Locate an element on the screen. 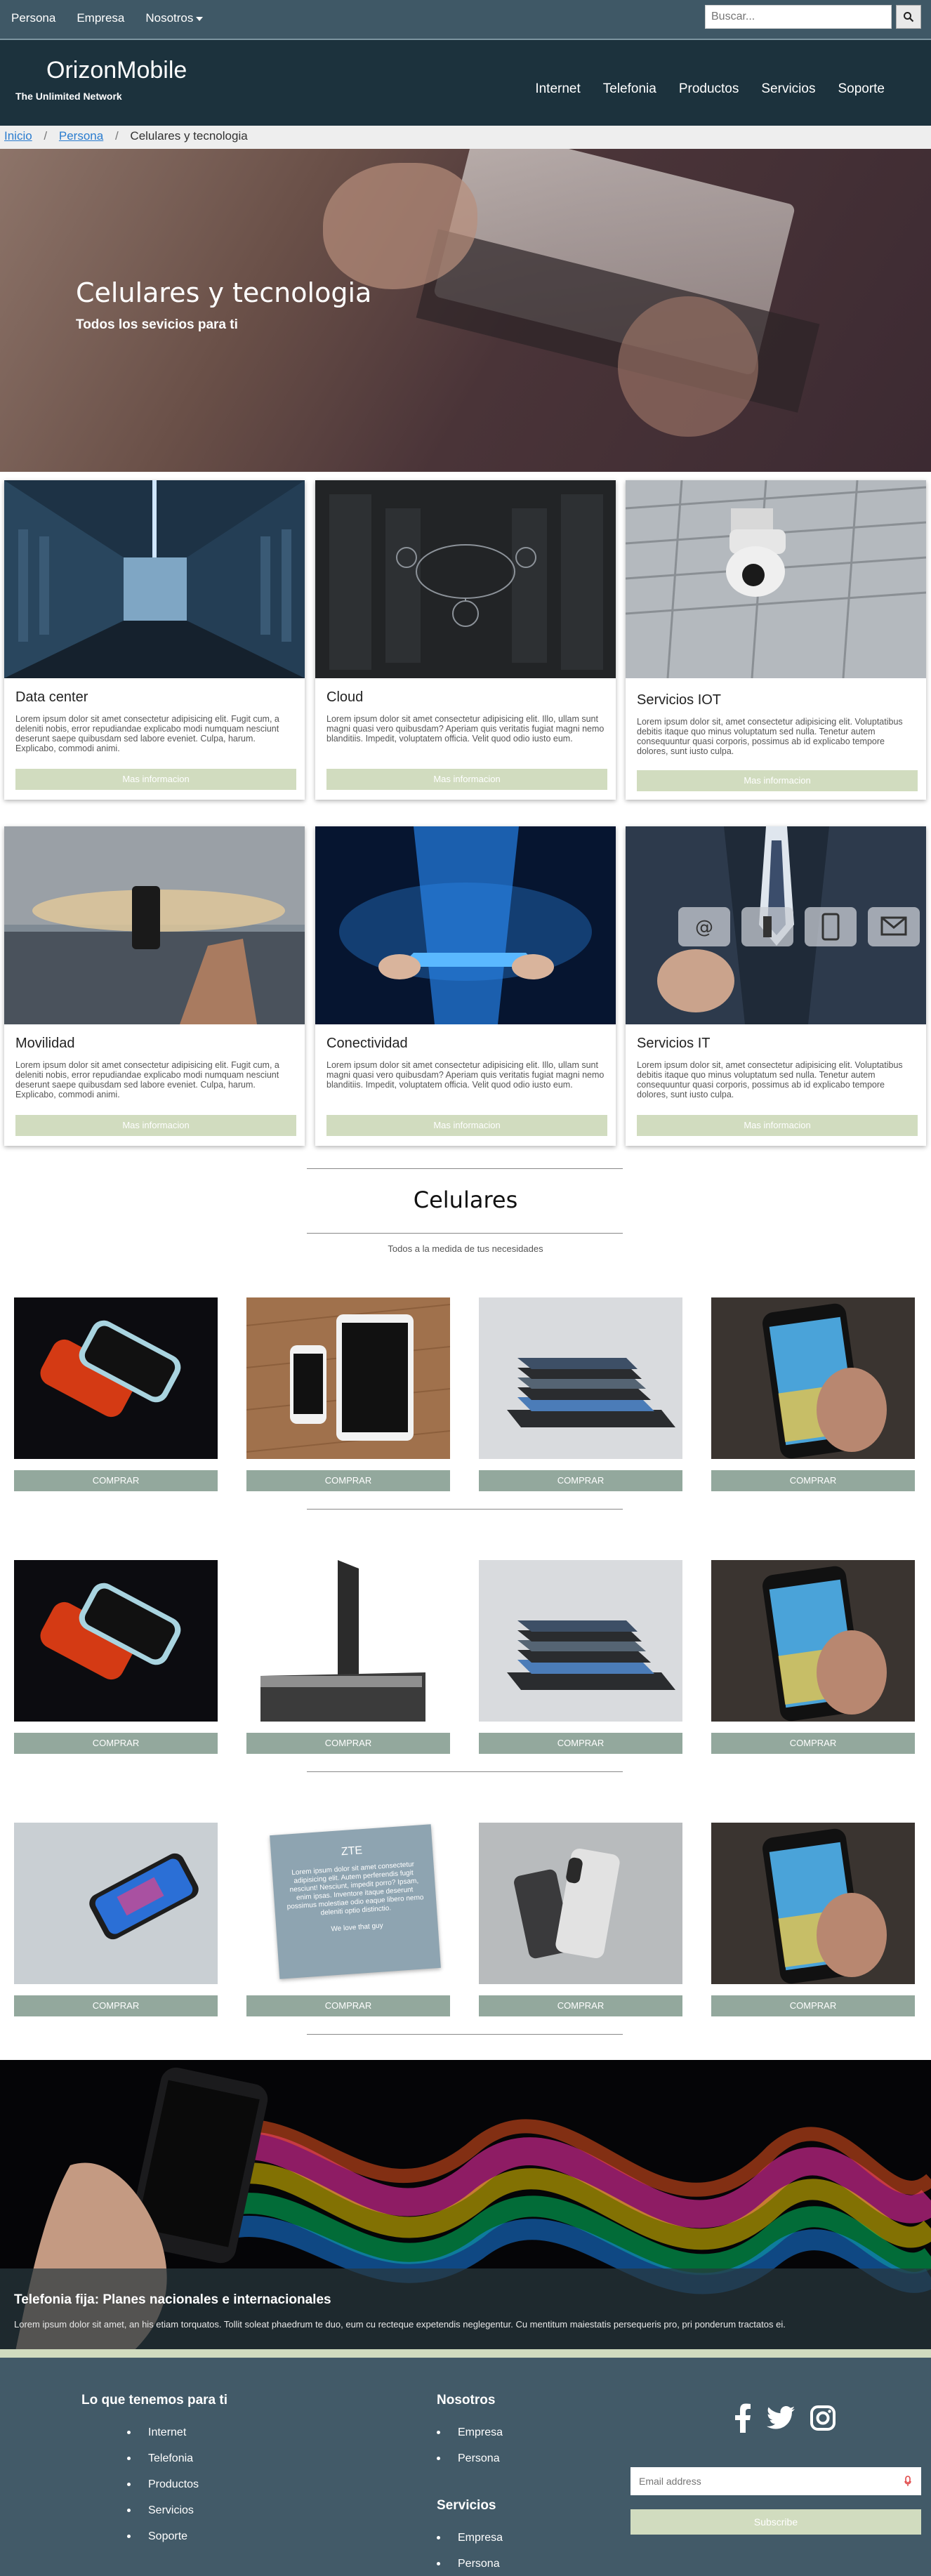  breadcrumb-home: Inicio is located at coordinates (18, 136).